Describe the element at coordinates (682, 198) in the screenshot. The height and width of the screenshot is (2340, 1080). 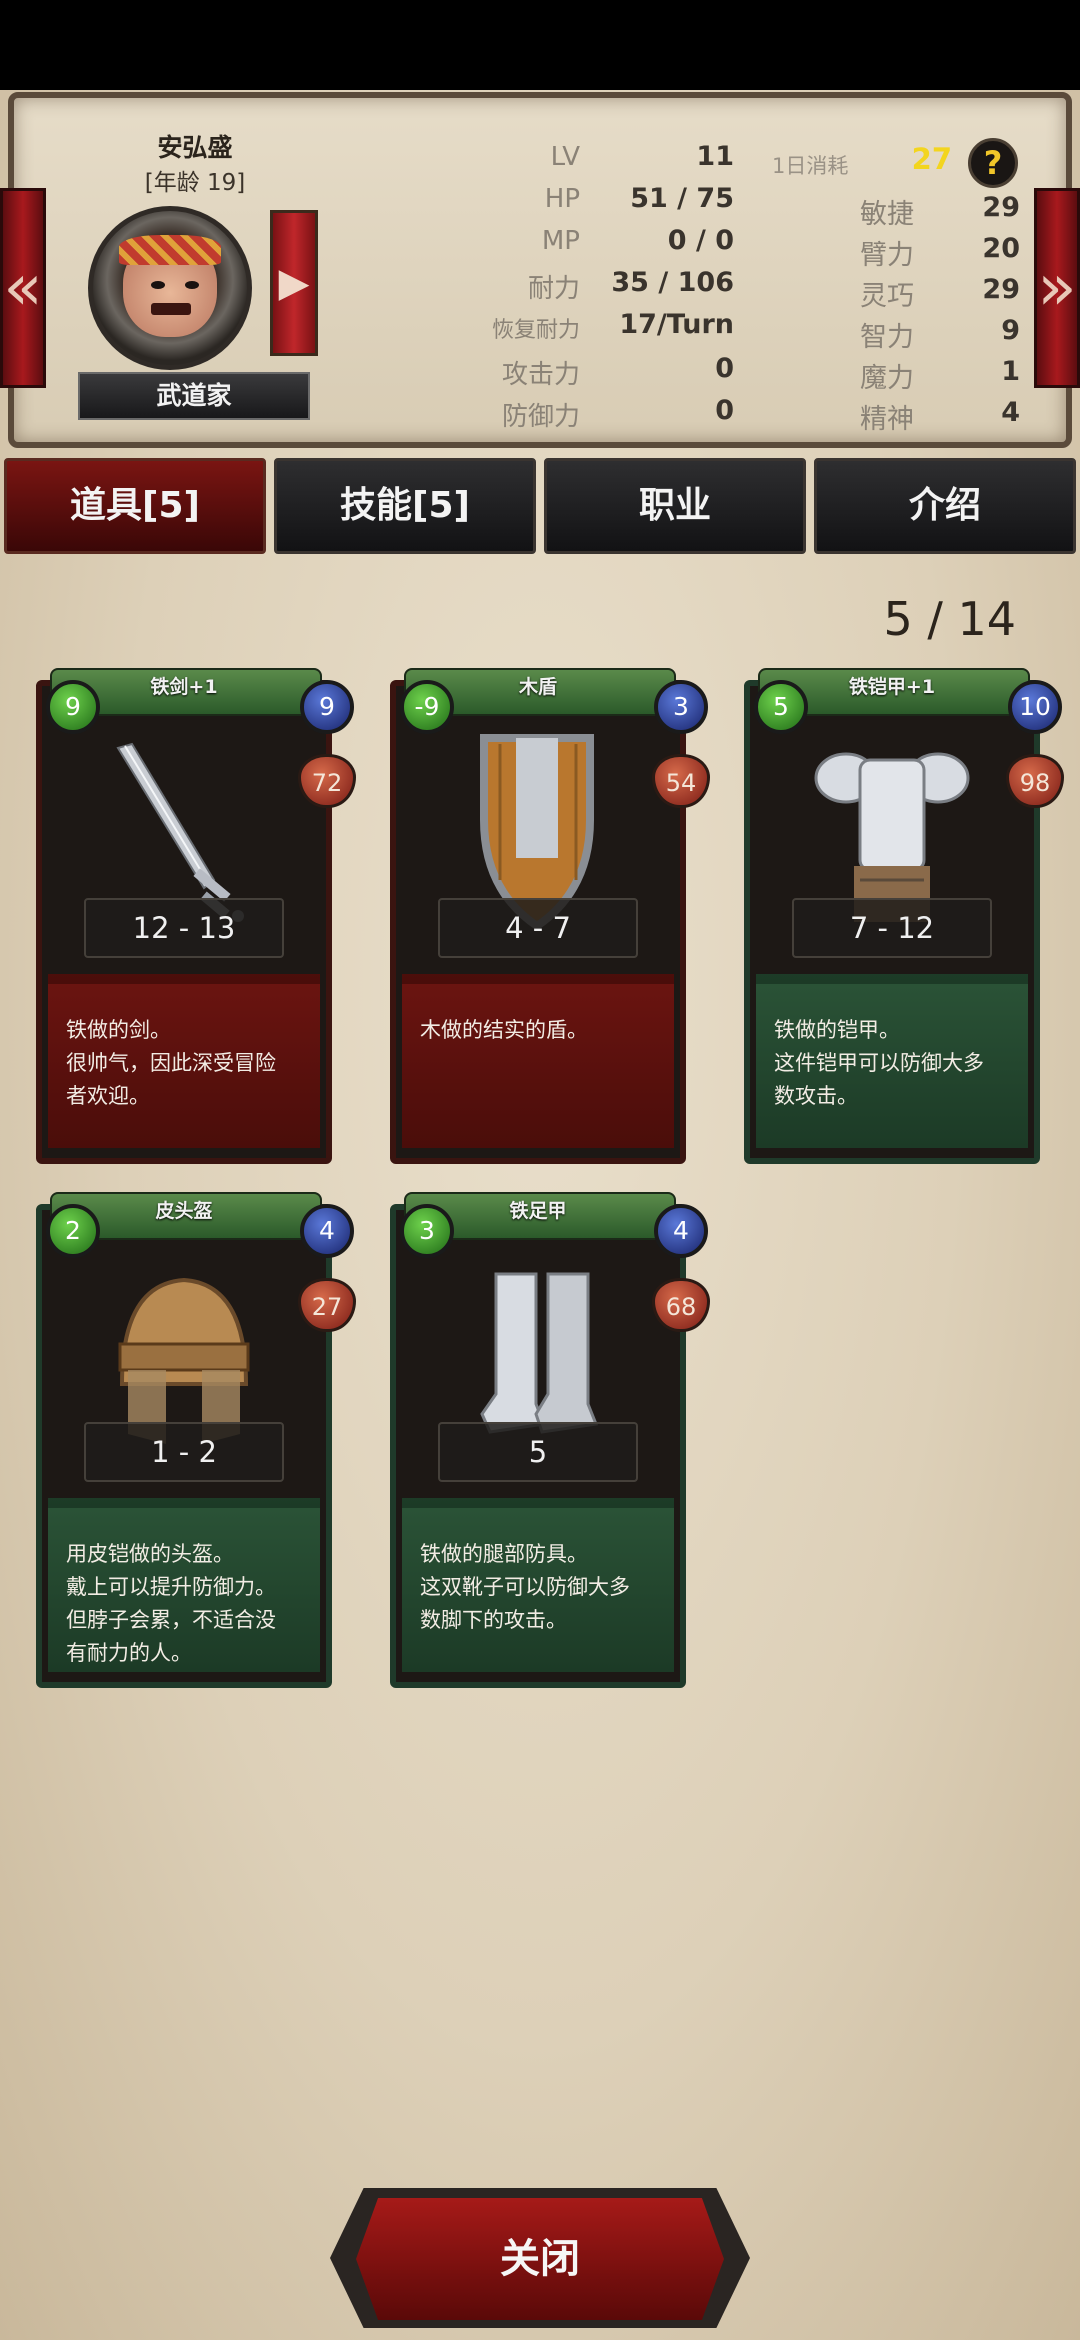
I see `stat-value-hp: 51 / 75` at that location.